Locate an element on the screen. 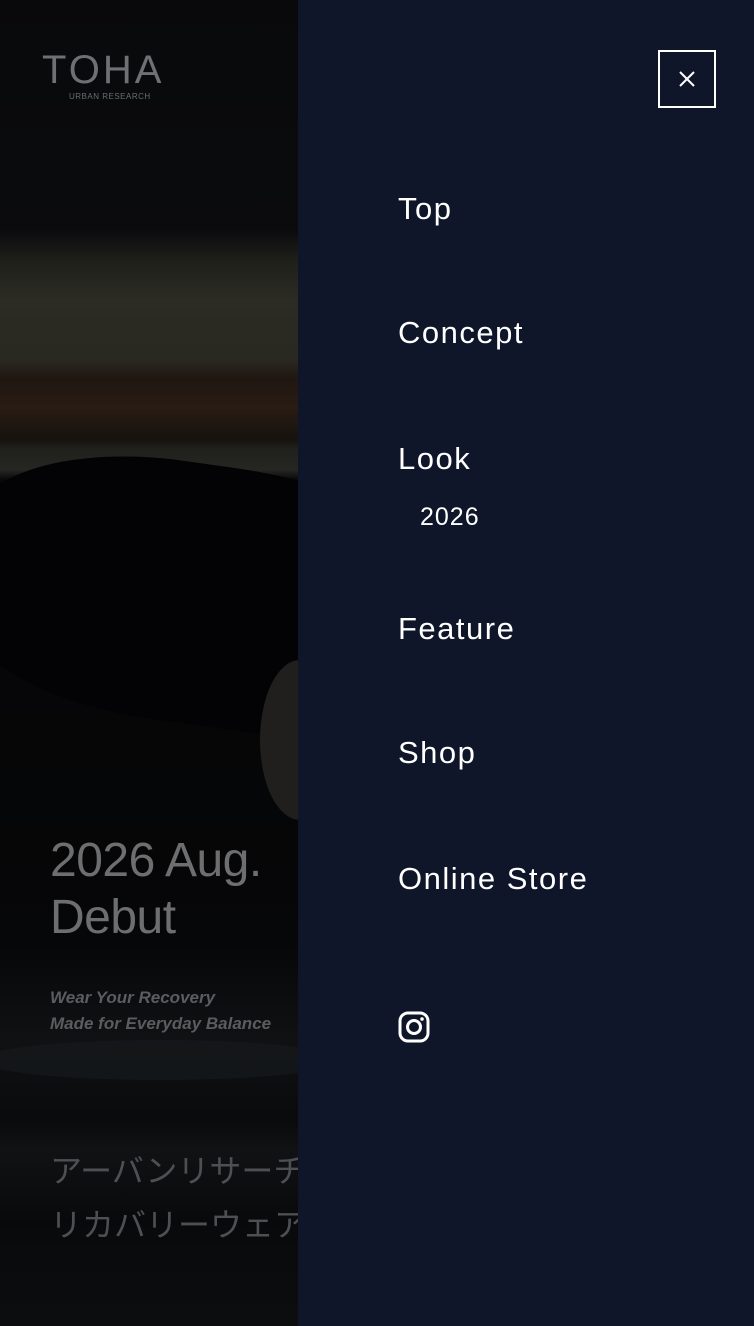 The image size is (754, 1326). jp-line: リカバリーウェア is located at coordinates (178, 1225).